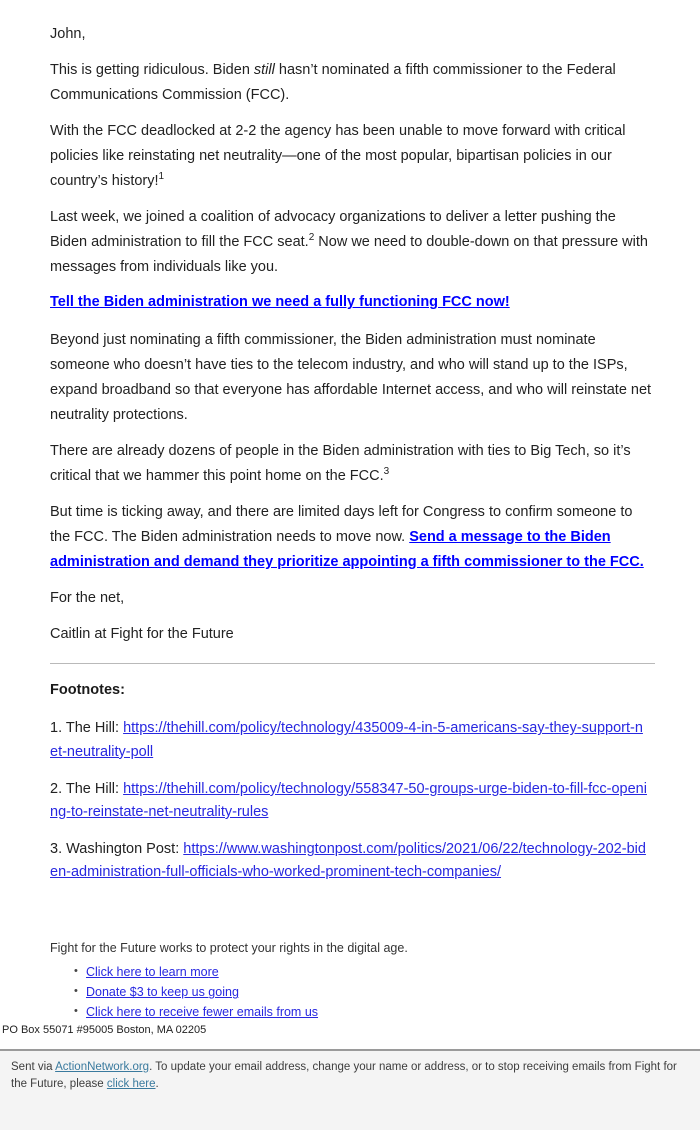 The image size is (700, 1130). What do you see at coordinates (102, 1067) in the screenshot?
I see `action-network-link: ActionNetwork.org` at bounding box center [102, 1067].